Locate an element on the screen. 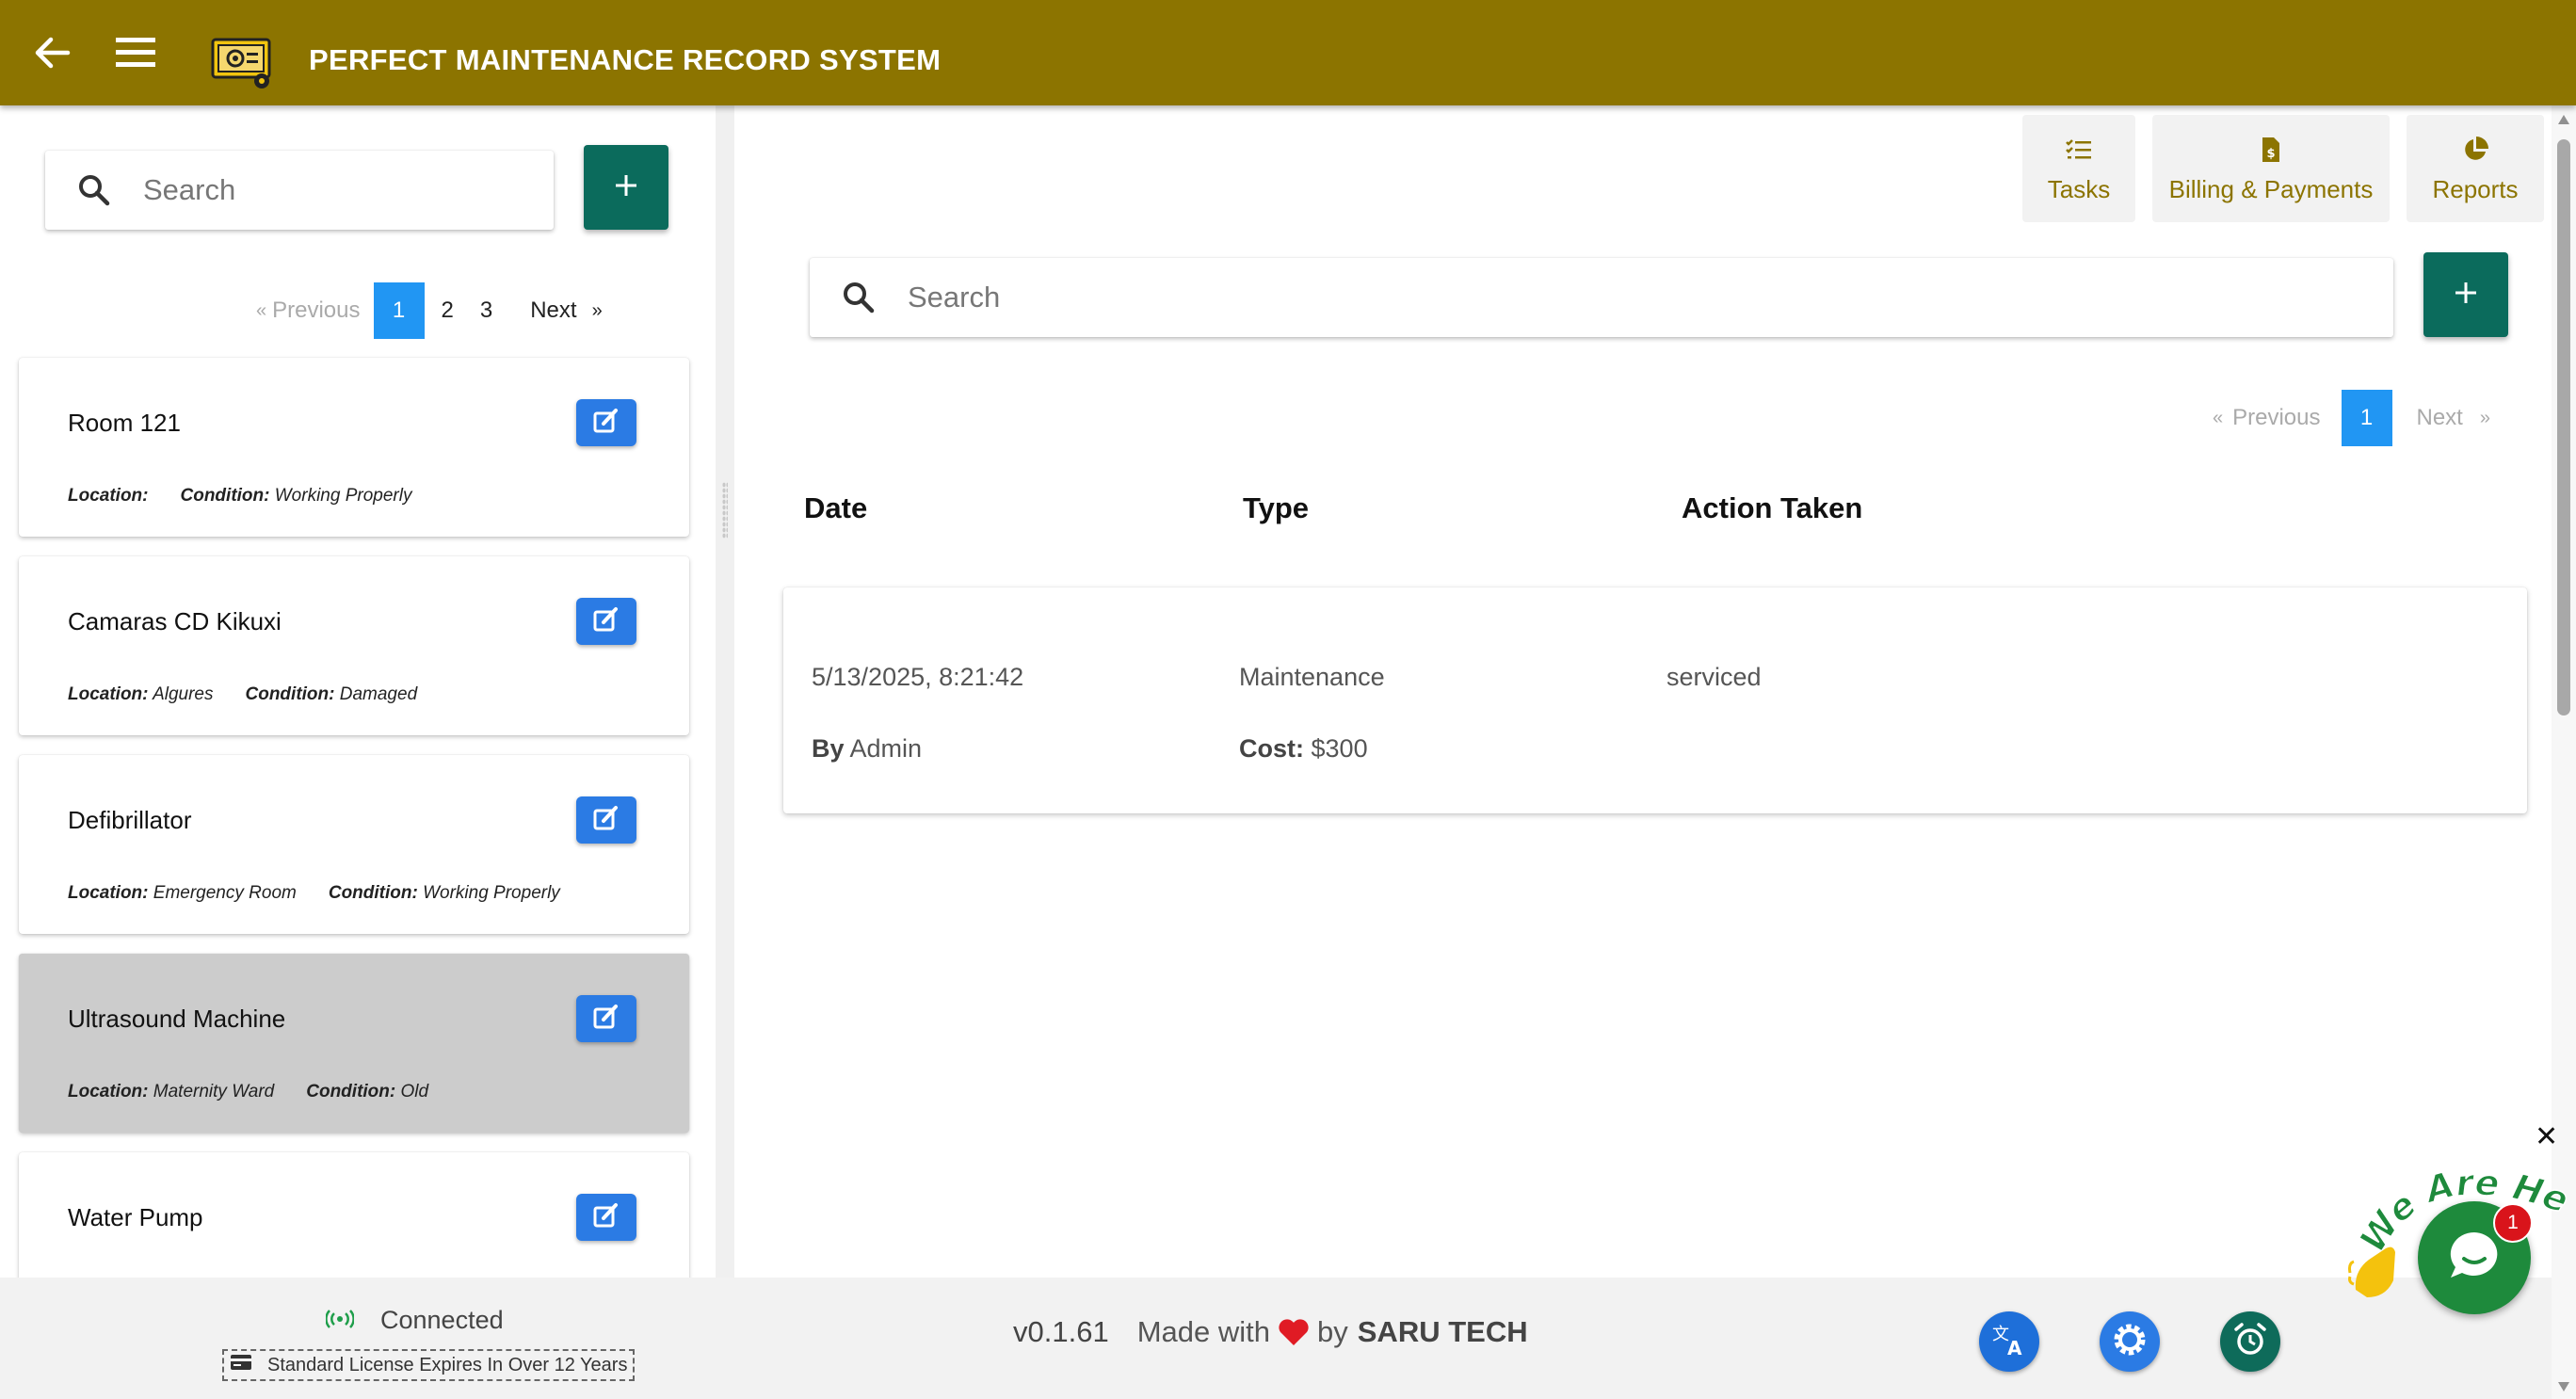 The height and width of the screenshot is (1399, 2576). record-by: By Admin is located at coordinates (867, 748).